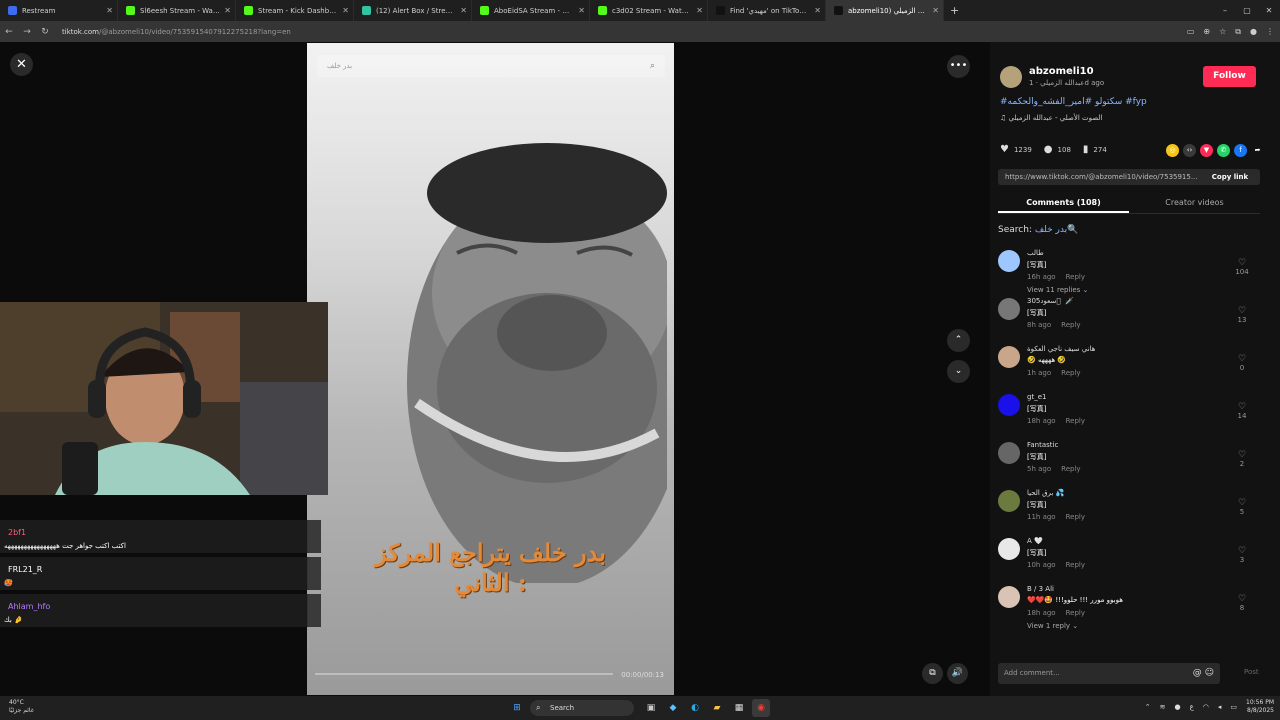 The width and height of the screenshot is (1280, 720). What do you see at coordinates (1035, 541) in the screenshot?
I see `commenter-name: A 🤍` at bounding box center [1035, 541].